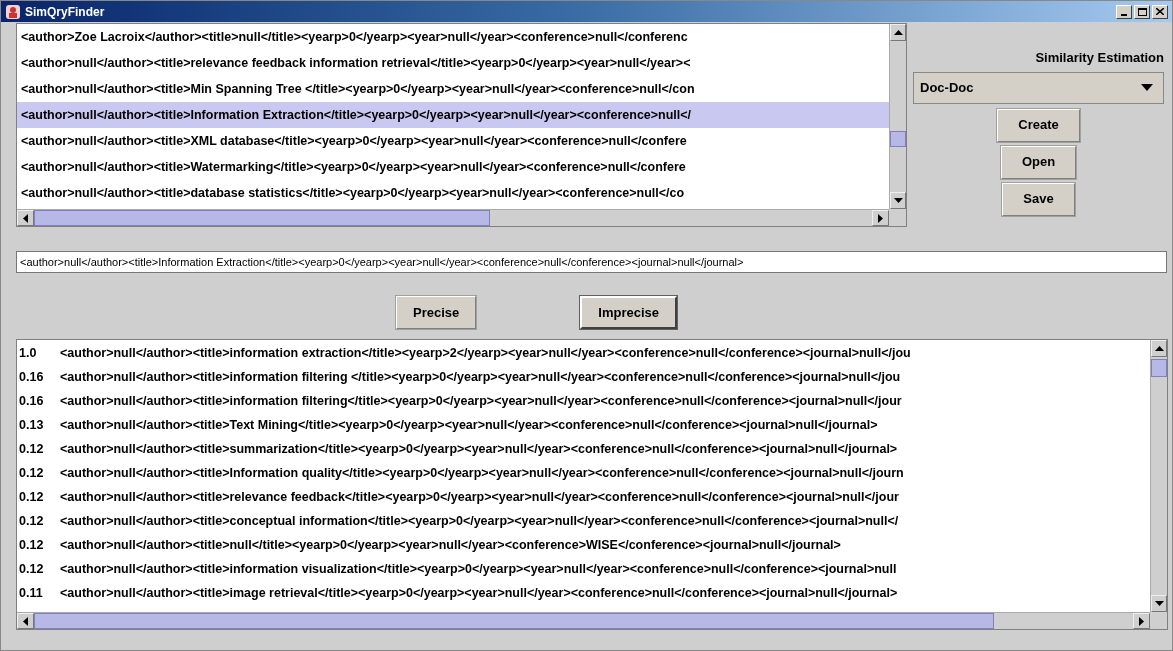 The height and width of the screenshot is (651, 1173). What do you see at coordinates (28, 353) in the screenshot?
I see `similarity-score: 1.0` at bounding box center [28, 353].